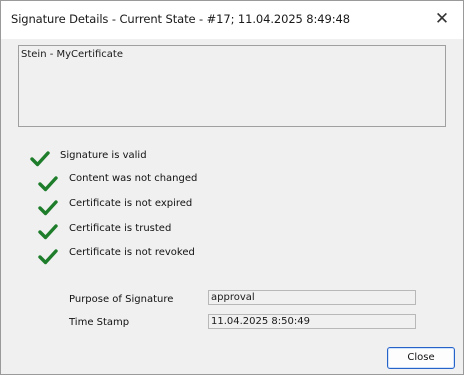 This screenshot has height=375, width=464. What do you see at coordinates (103, 155) in the screenshot?
I see `signature-valid-label: Signature is valid` at bounding box center [103, 155].